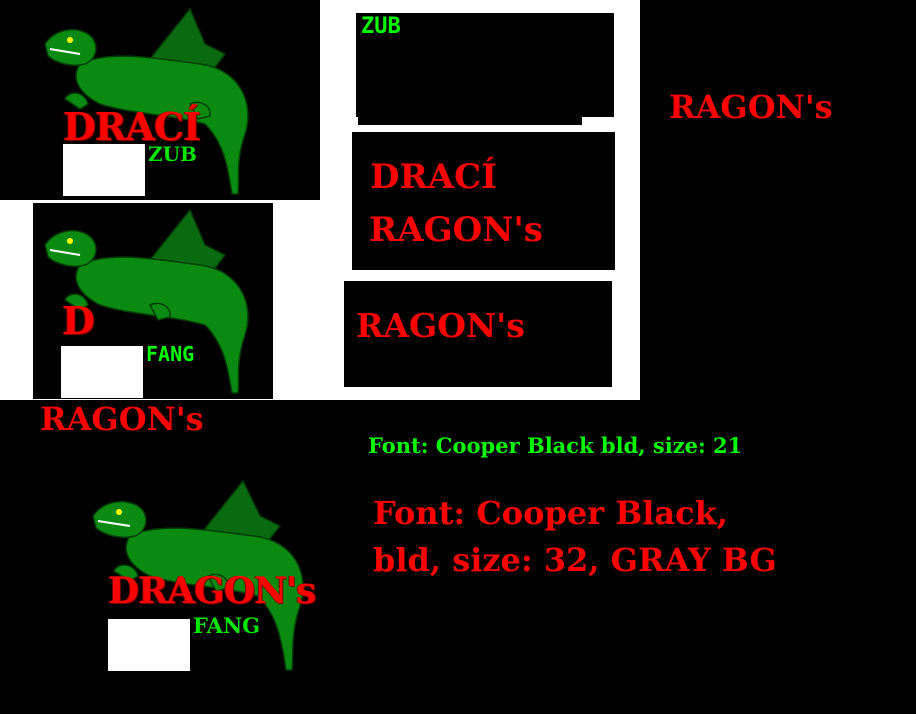  I want to click on logo-large-sub-word: FANG, so click(227, 625).